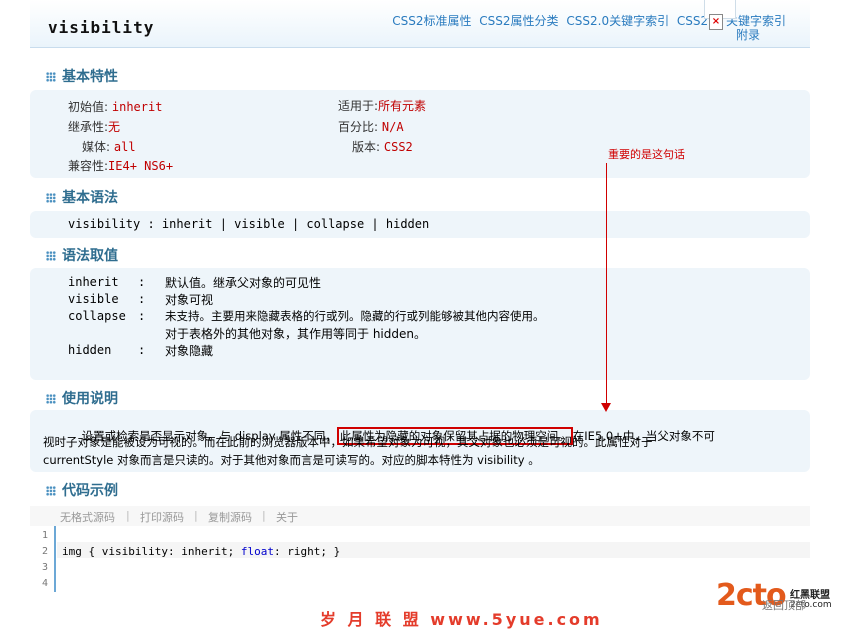 The image size is (854, 630). Describe the element at coordinates (287, 517) in the screenshot. I see `about-link: 关于` at that location.